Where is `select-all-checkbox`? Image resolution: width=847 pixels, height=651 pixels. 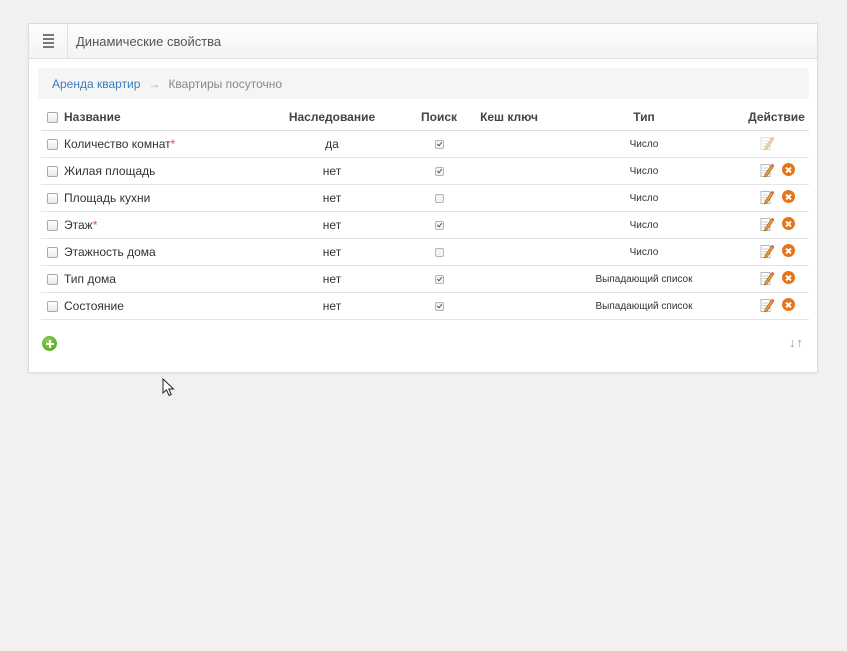 select-all-checkbox is located at coordinates (52, 118).